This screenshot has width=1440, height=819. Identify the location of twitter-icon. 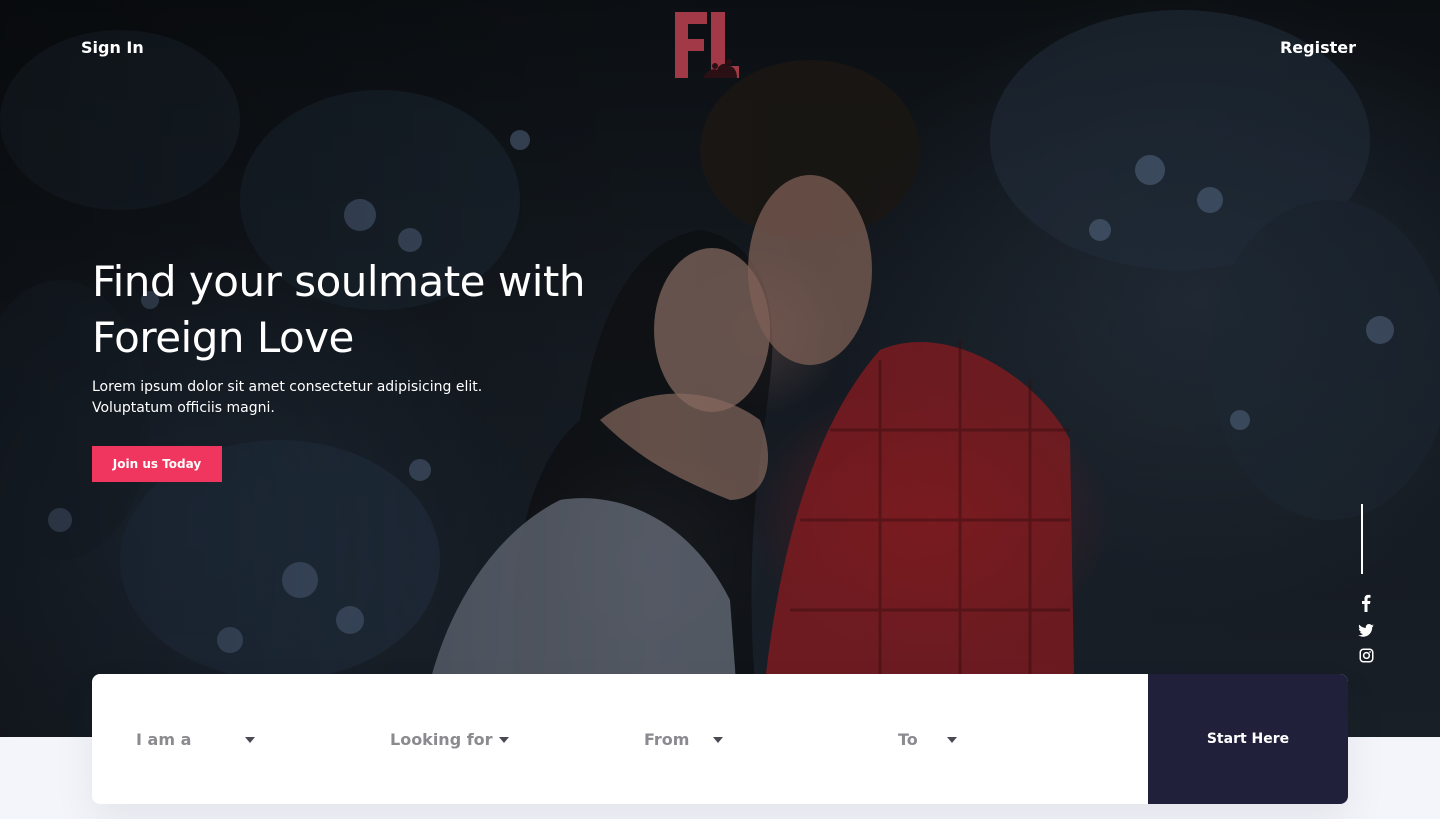
(1366, 630).